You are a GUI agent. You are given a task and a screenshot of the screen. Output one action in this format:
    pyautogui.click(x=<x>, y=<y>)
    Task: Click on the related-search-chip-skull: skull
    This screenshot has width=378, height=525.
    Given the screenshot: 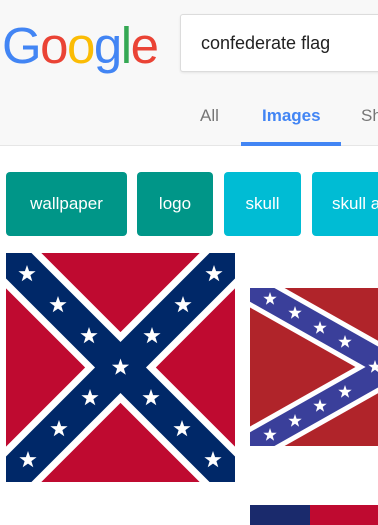 What is the action you would take?
    pyautogui.click(x=262, y=204)
    